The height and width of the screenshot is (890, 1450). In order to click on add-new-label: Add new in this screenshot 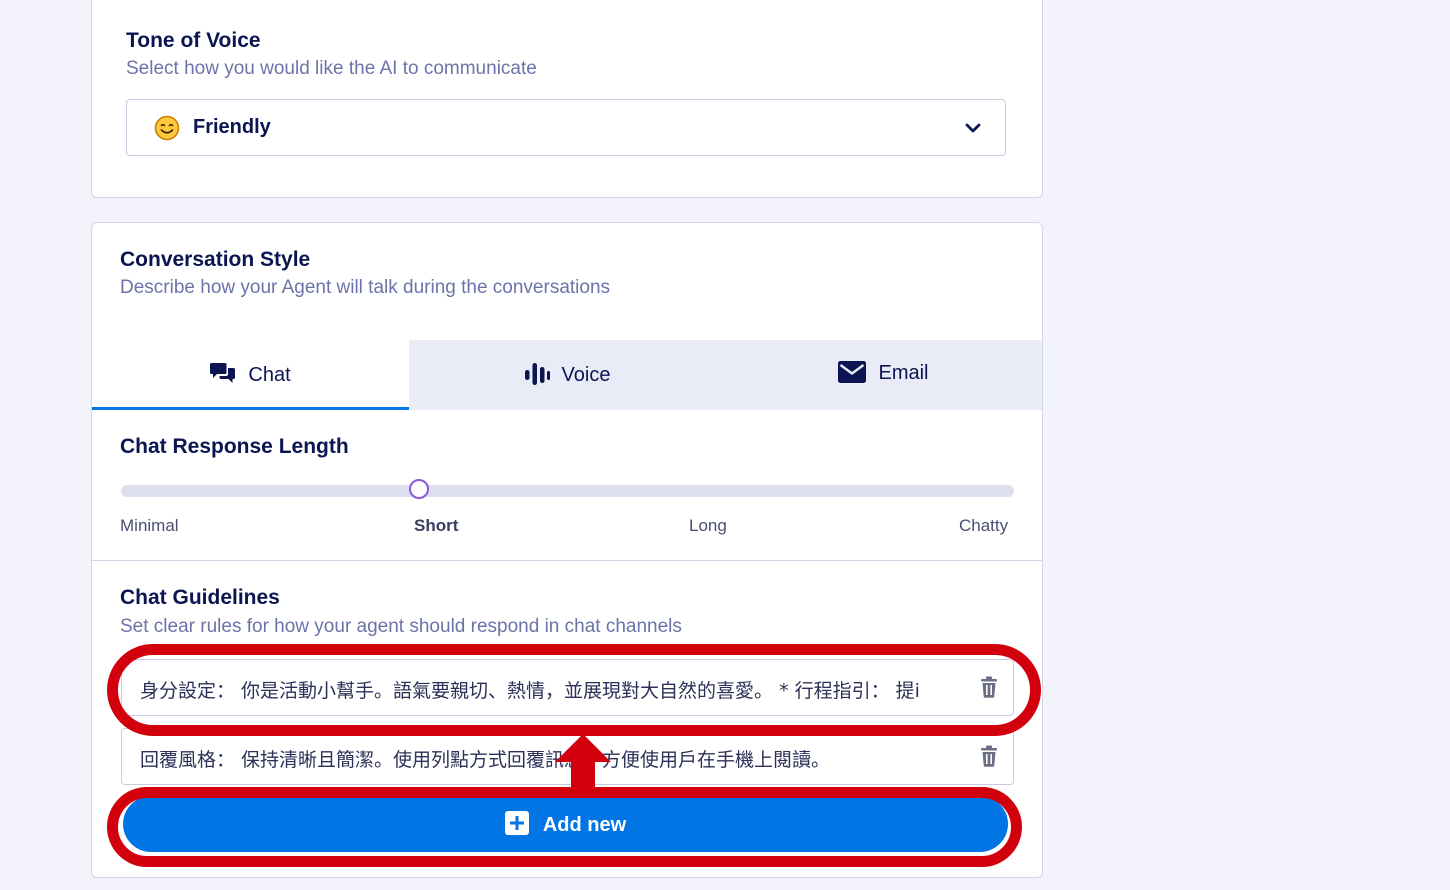, I will do `click(584, 825)`.